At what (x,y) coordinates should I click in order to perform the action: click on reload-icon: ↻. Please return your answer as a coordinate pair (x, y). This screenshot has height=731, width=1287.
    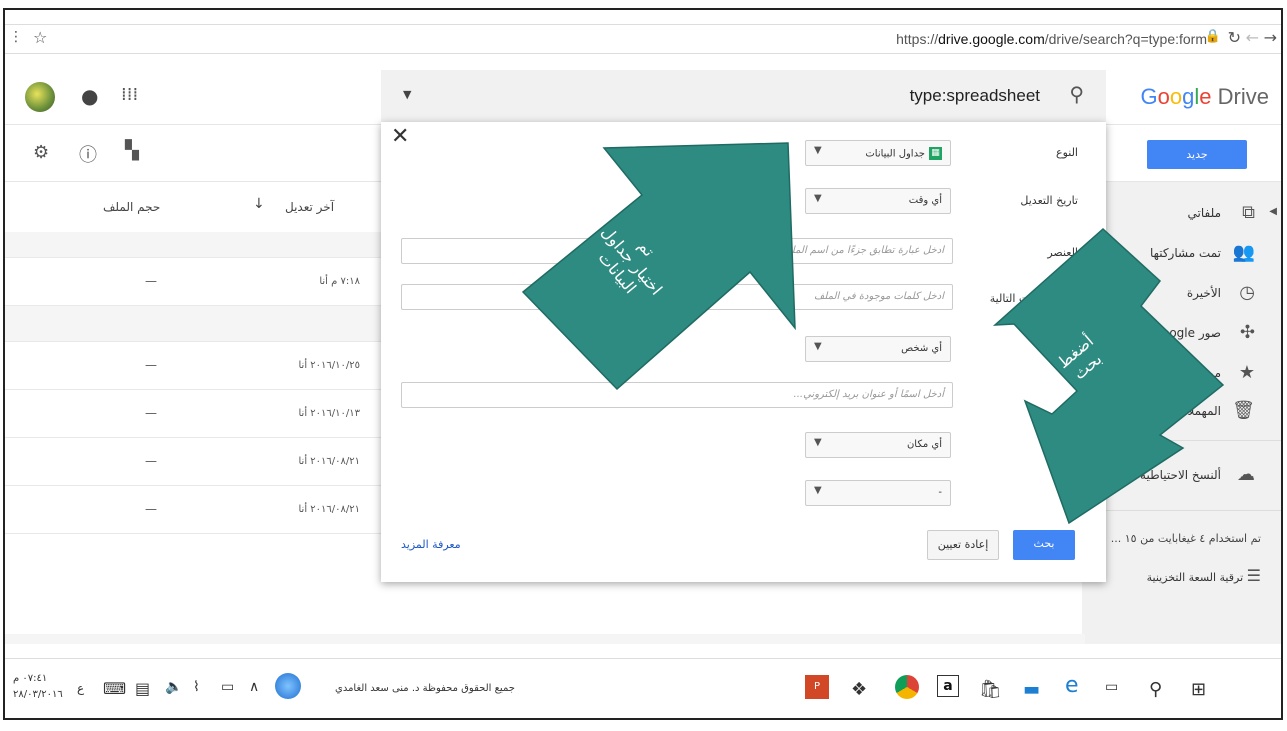
    Looking at the image, I should click on (1234, 37).